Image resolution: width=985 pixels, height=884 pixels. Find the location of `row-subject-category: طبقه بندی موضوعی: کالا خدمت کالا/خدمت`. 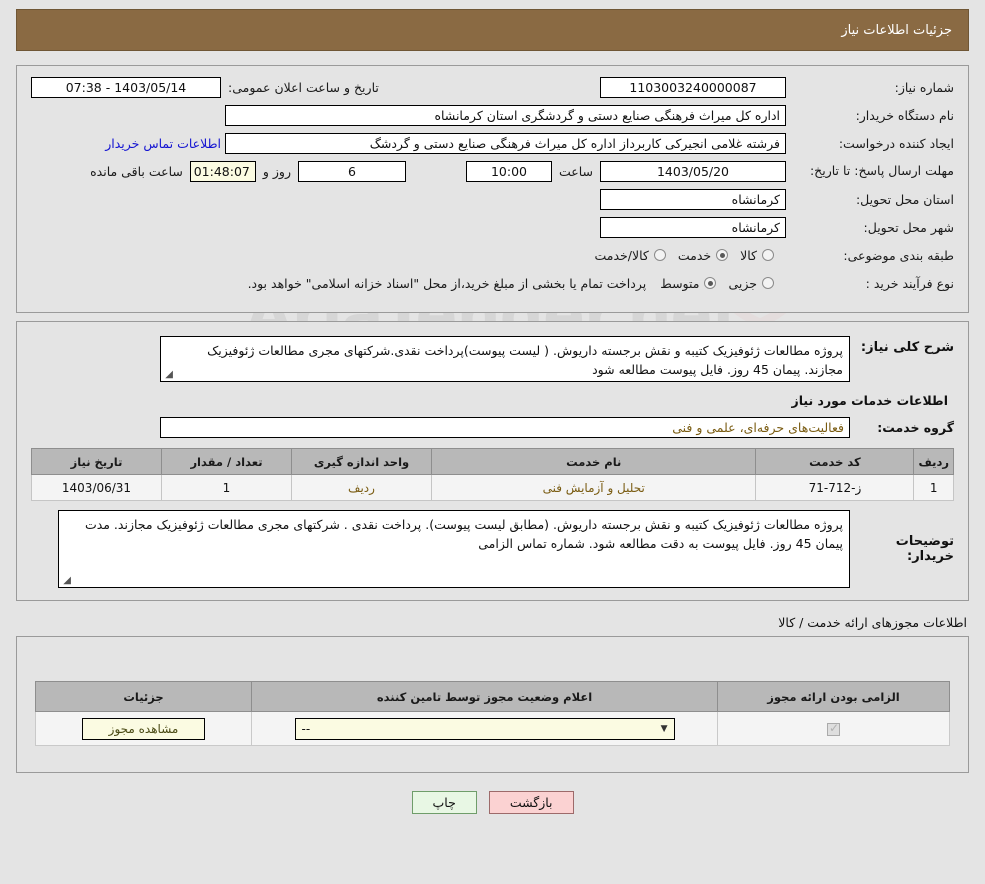

row-subject-category: طبقه بندی موضوعی: کالا خدمت کالا/خدمت is located at coordinates (492, 255).